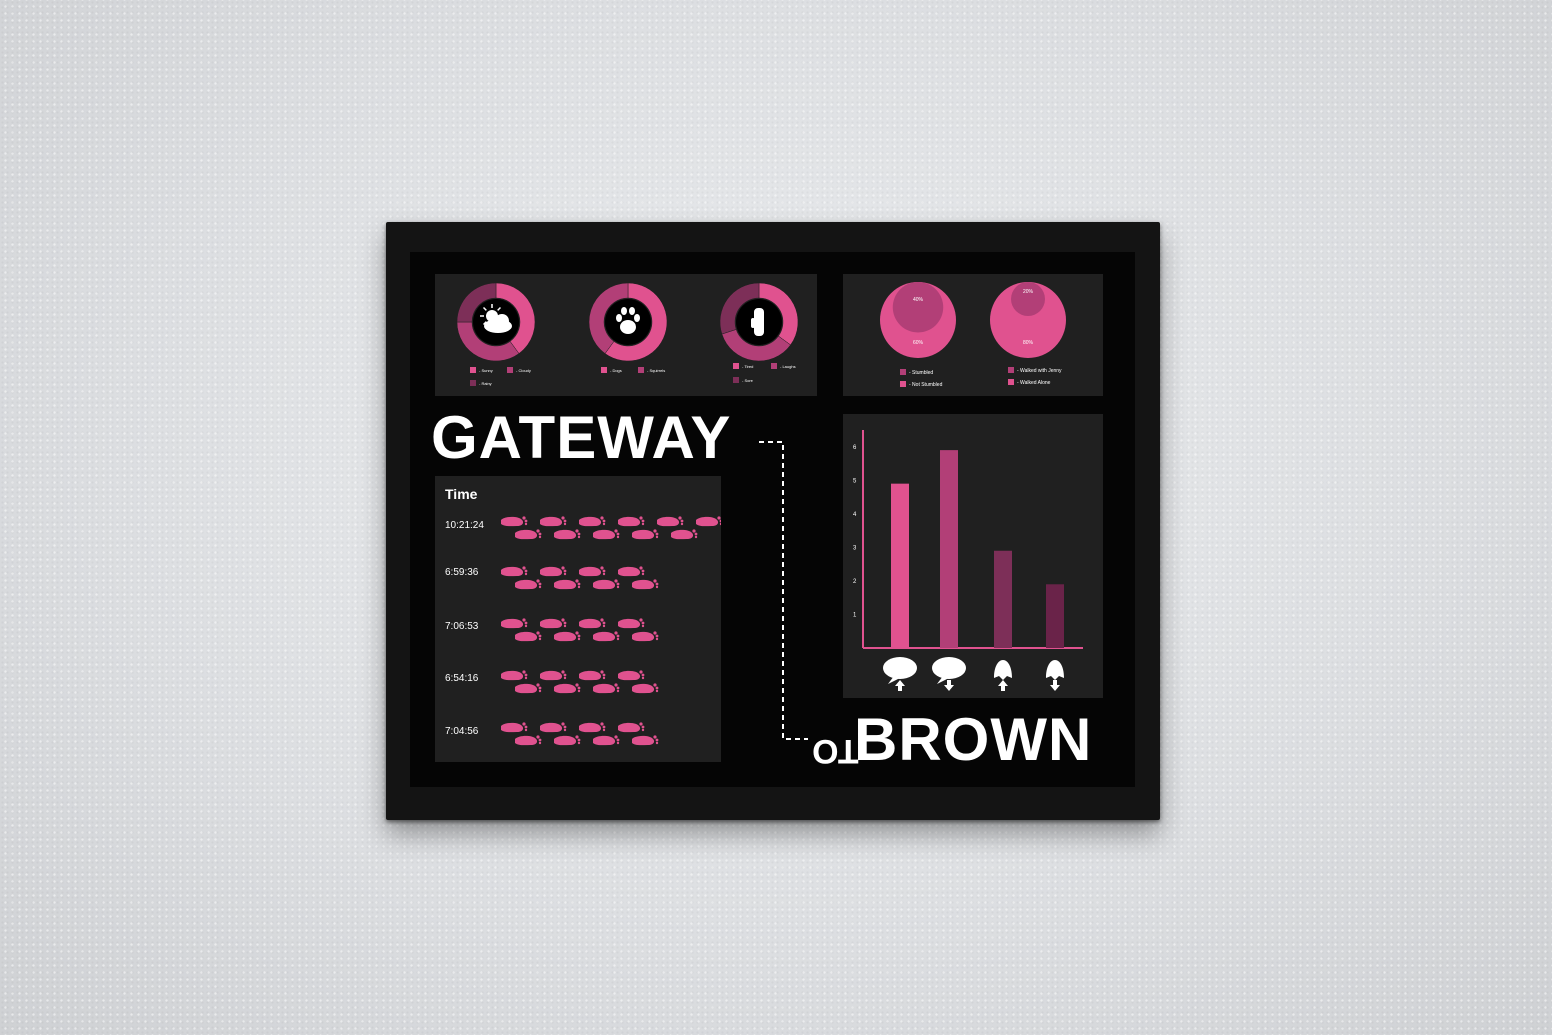  Describe the element at coordinates (835, 751) in the screenshot. I see `title-to: TO` at that location.